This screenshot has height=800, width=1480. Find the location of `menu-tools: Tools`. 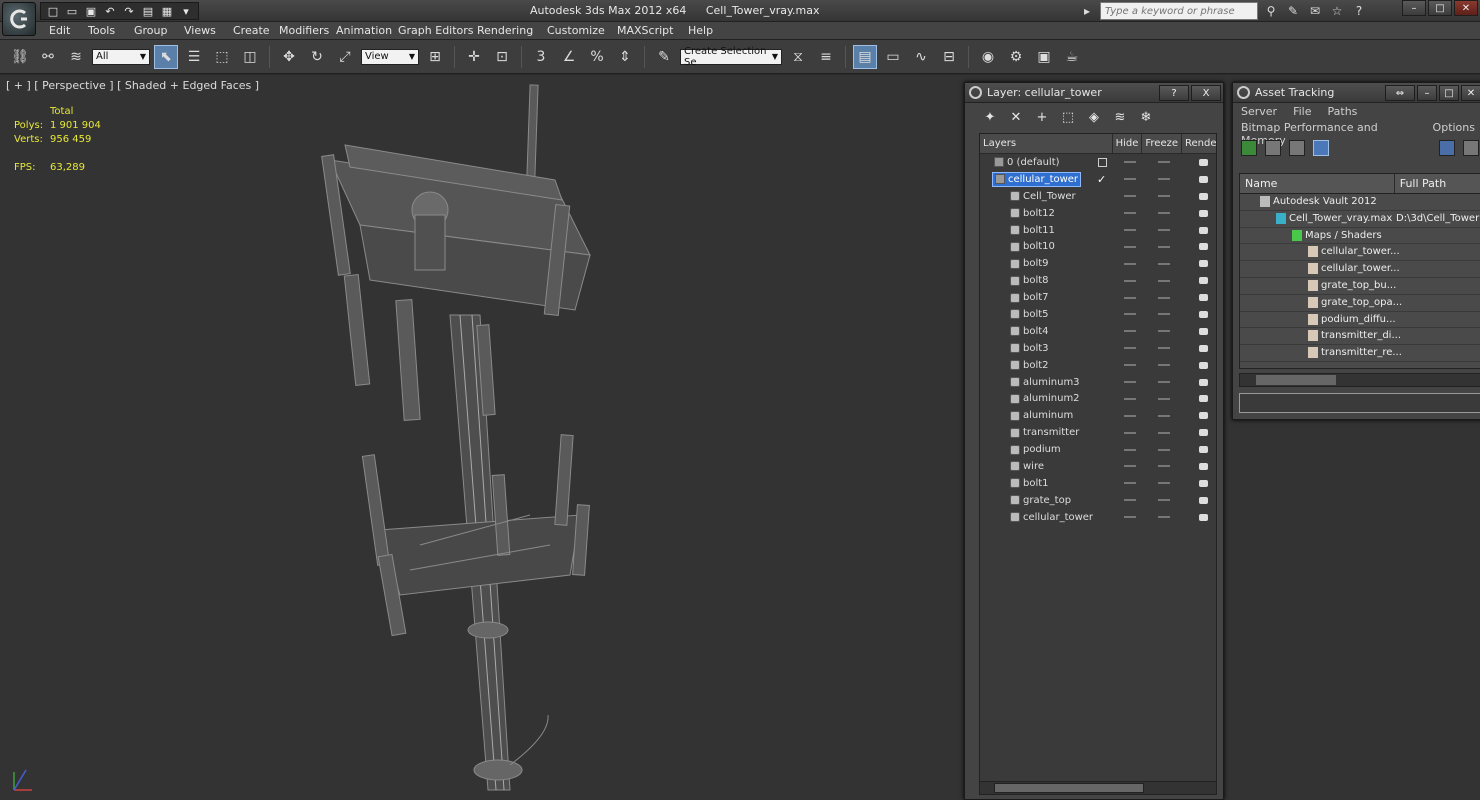

menu-tools: Tools is located at coordinates (101, 30).